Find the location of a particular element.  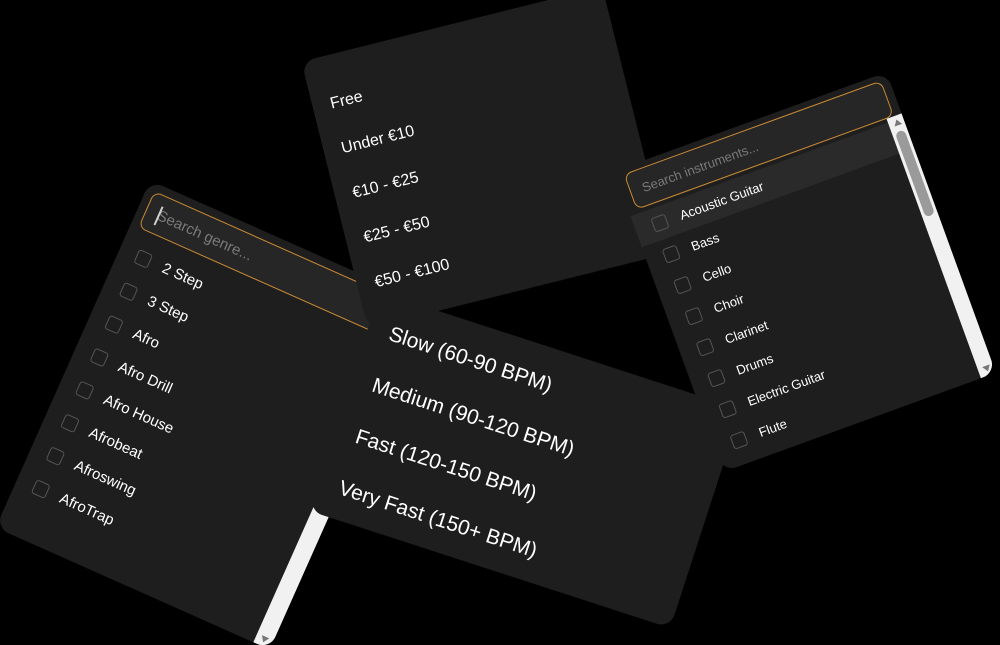

scroll-up-arrow-icon is located at coordinates (897, 122).